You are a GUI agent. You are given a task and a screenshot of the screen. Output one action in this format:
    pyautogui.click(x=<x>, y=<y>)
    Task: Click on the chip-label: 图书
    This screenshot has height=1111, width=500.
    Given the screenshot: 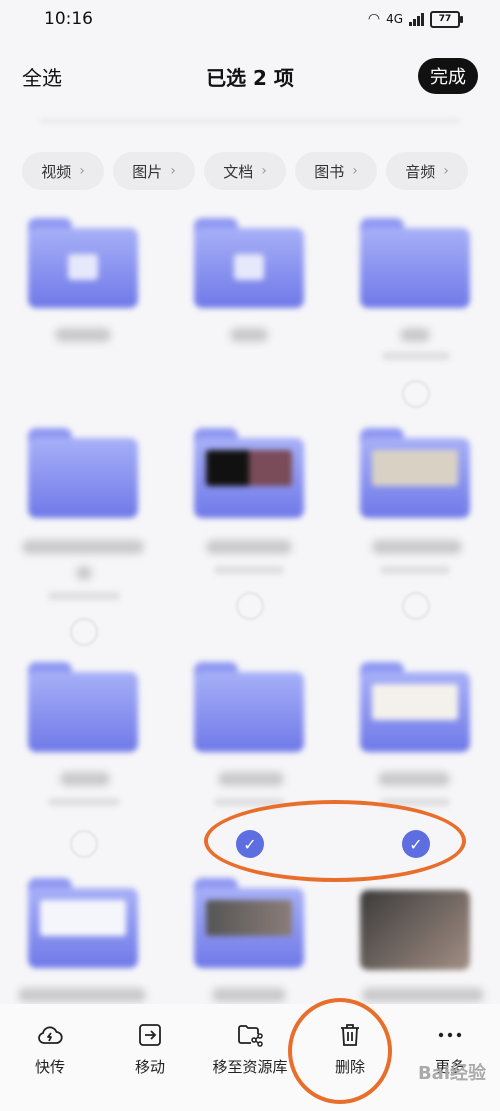 What is the action you would take?
    pyautogui.click(x=329, y=171)
    